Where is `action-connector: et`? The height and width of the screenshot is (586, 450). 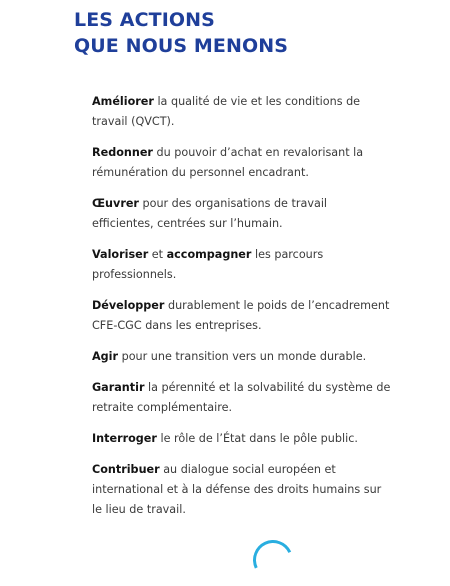 action-connector: et is located at coordinates (157, 254).